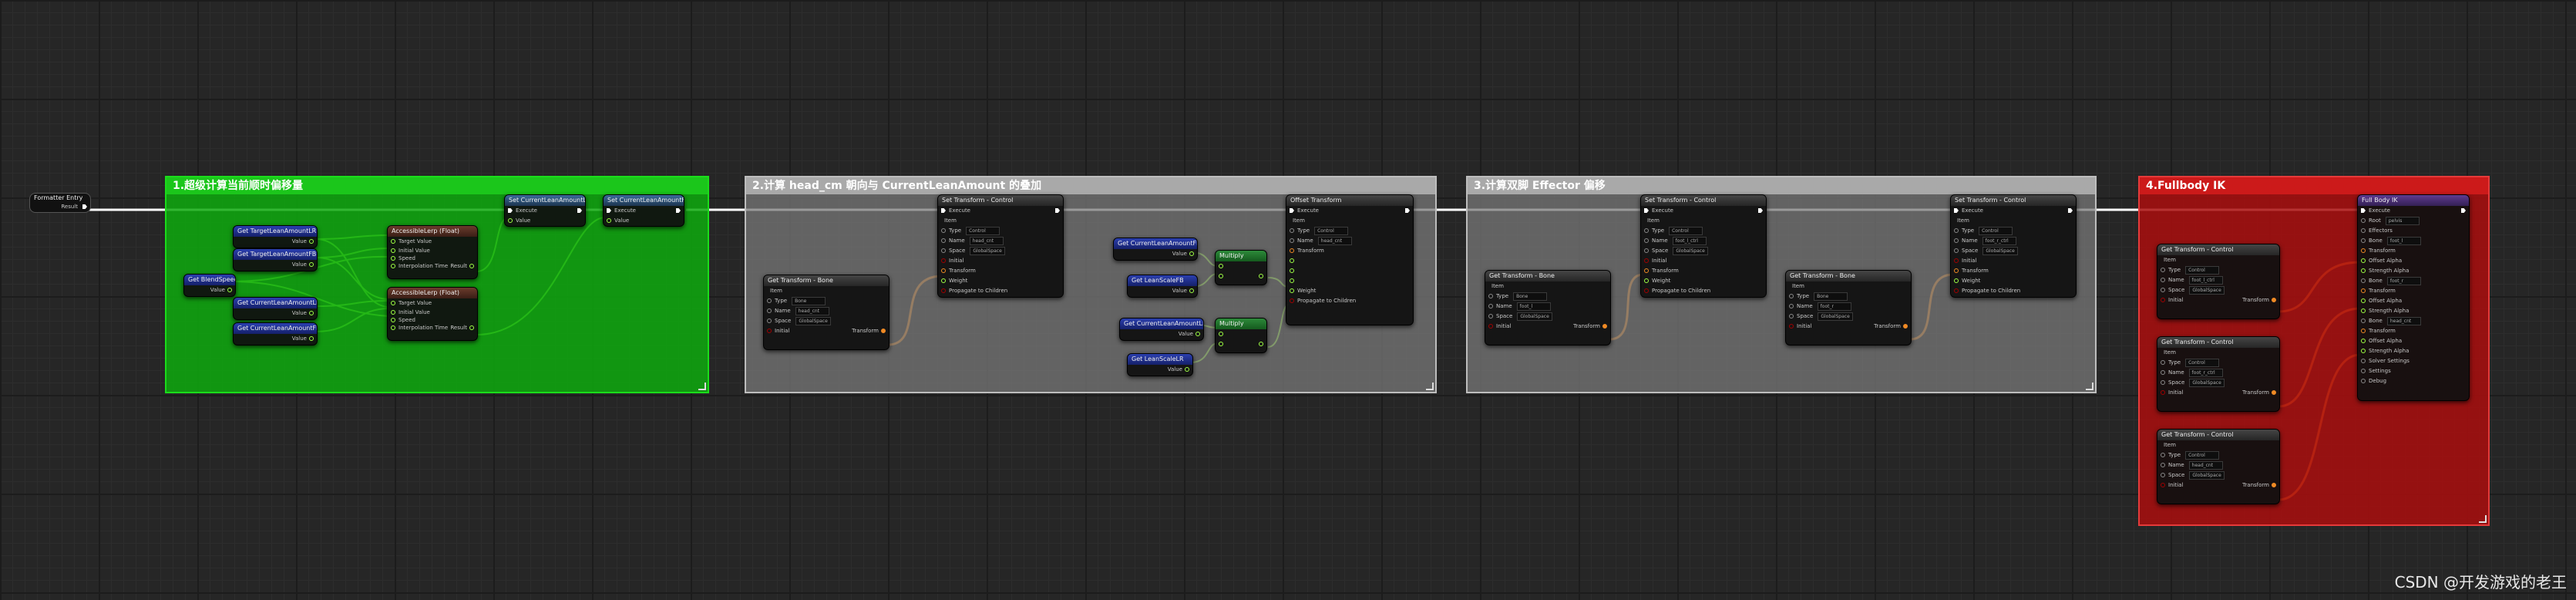 The height and width of the screenshot is (600, 2576). Describe the element at coordinates (2363, 371) in the screenshot. I see `settings-pin` at that location.